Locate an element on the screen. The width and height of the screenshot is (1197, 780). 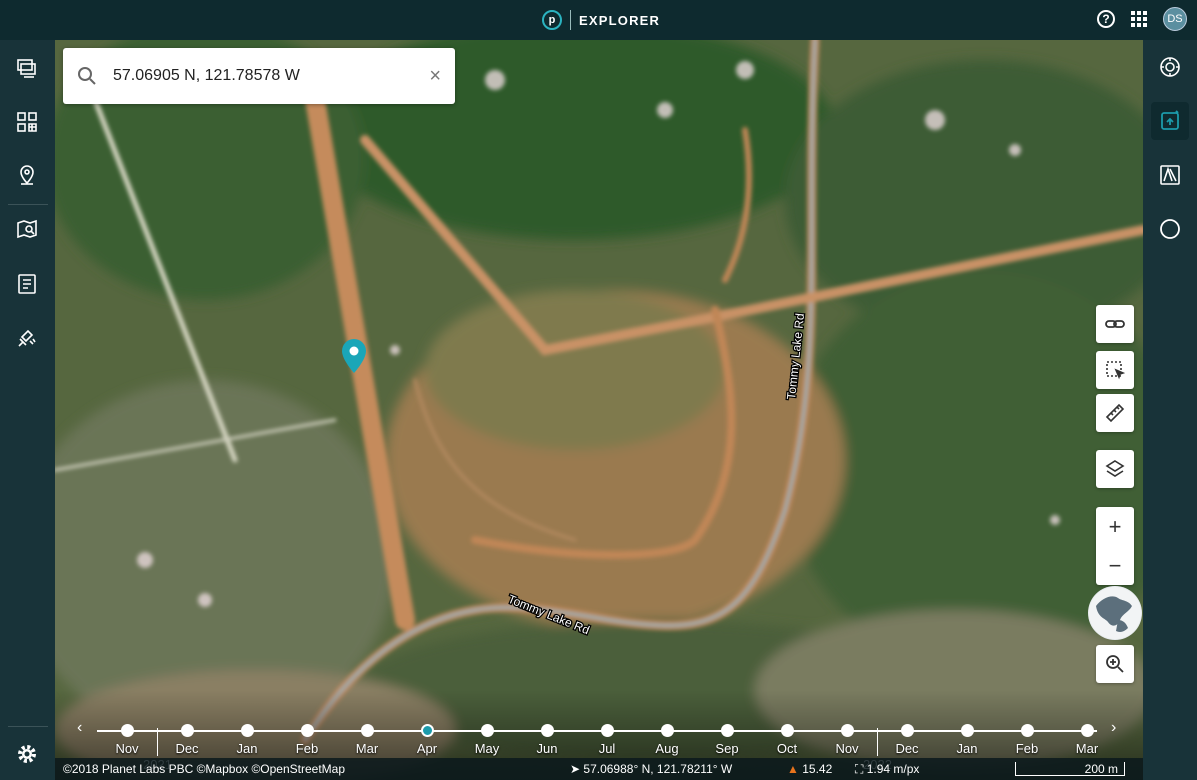
timeline-month-label: Jun is located at coordinates (547, 748).